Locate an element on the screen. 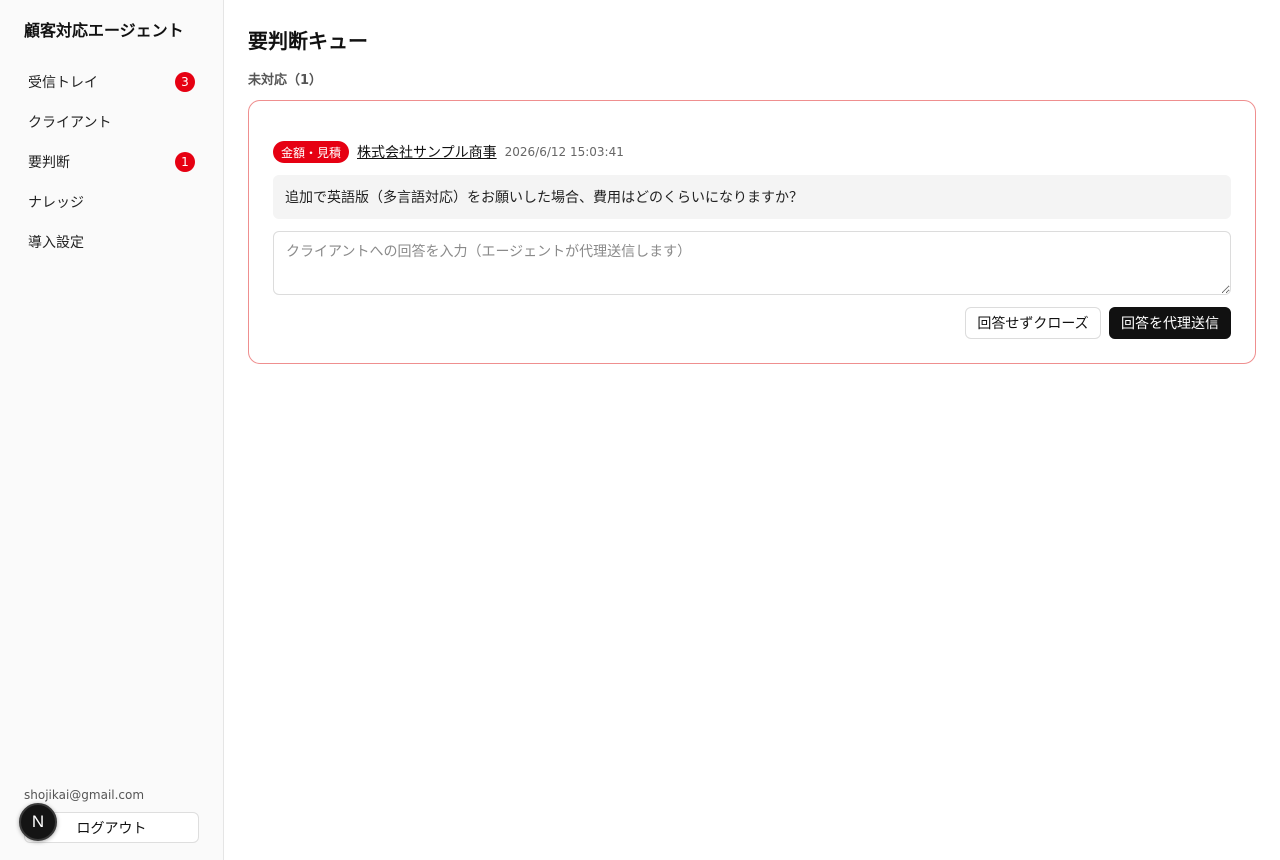 The width and height of the screenshot is (1280, 860). sidebar-item-label: 導入設定 is located at coordinates (56, 243).